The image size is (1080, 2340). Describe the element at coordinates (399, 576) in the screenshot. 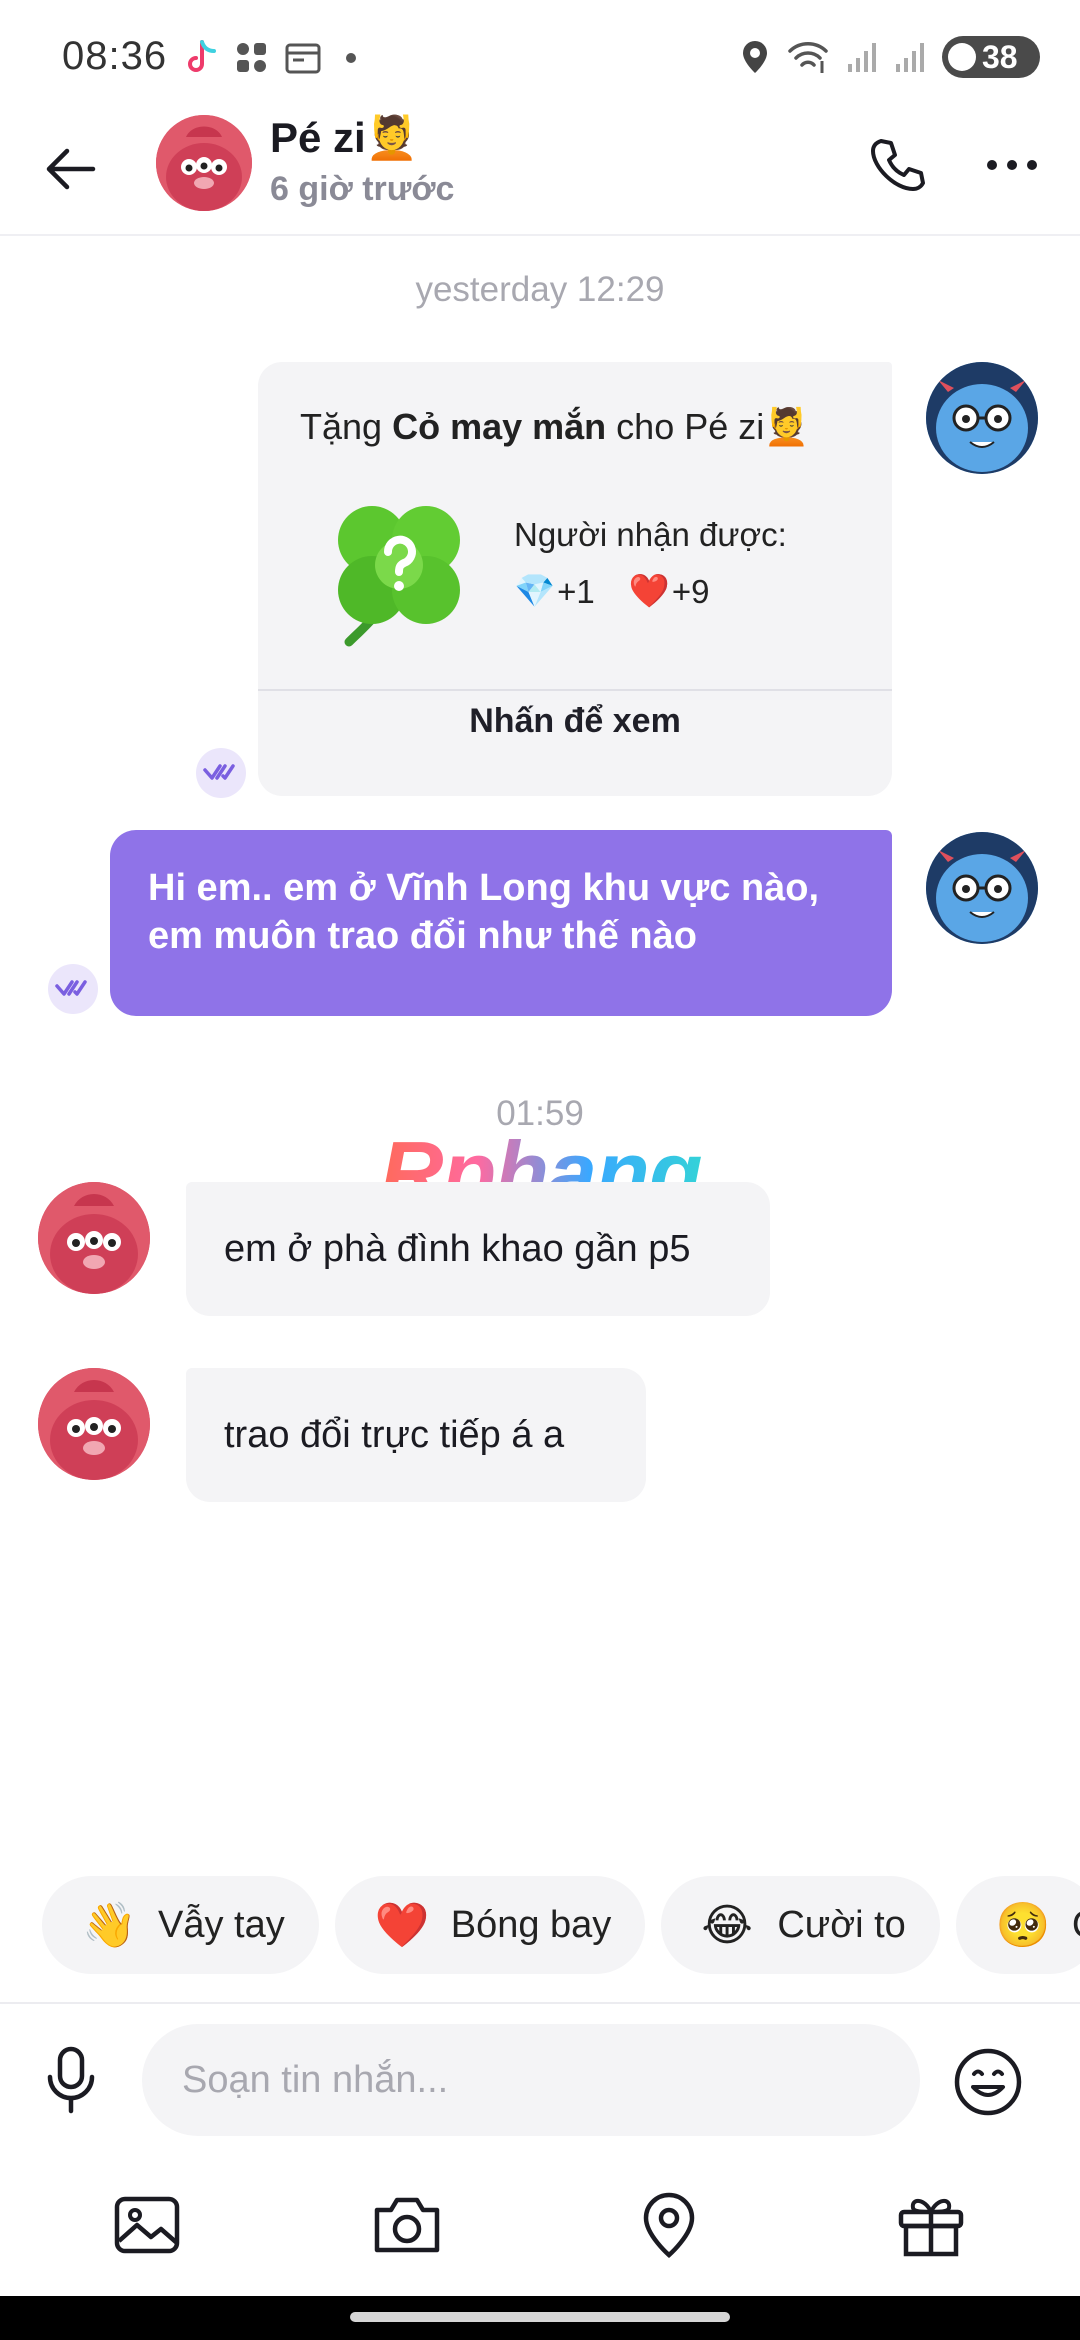

I see `four-leaf-clover-icon` at that location.